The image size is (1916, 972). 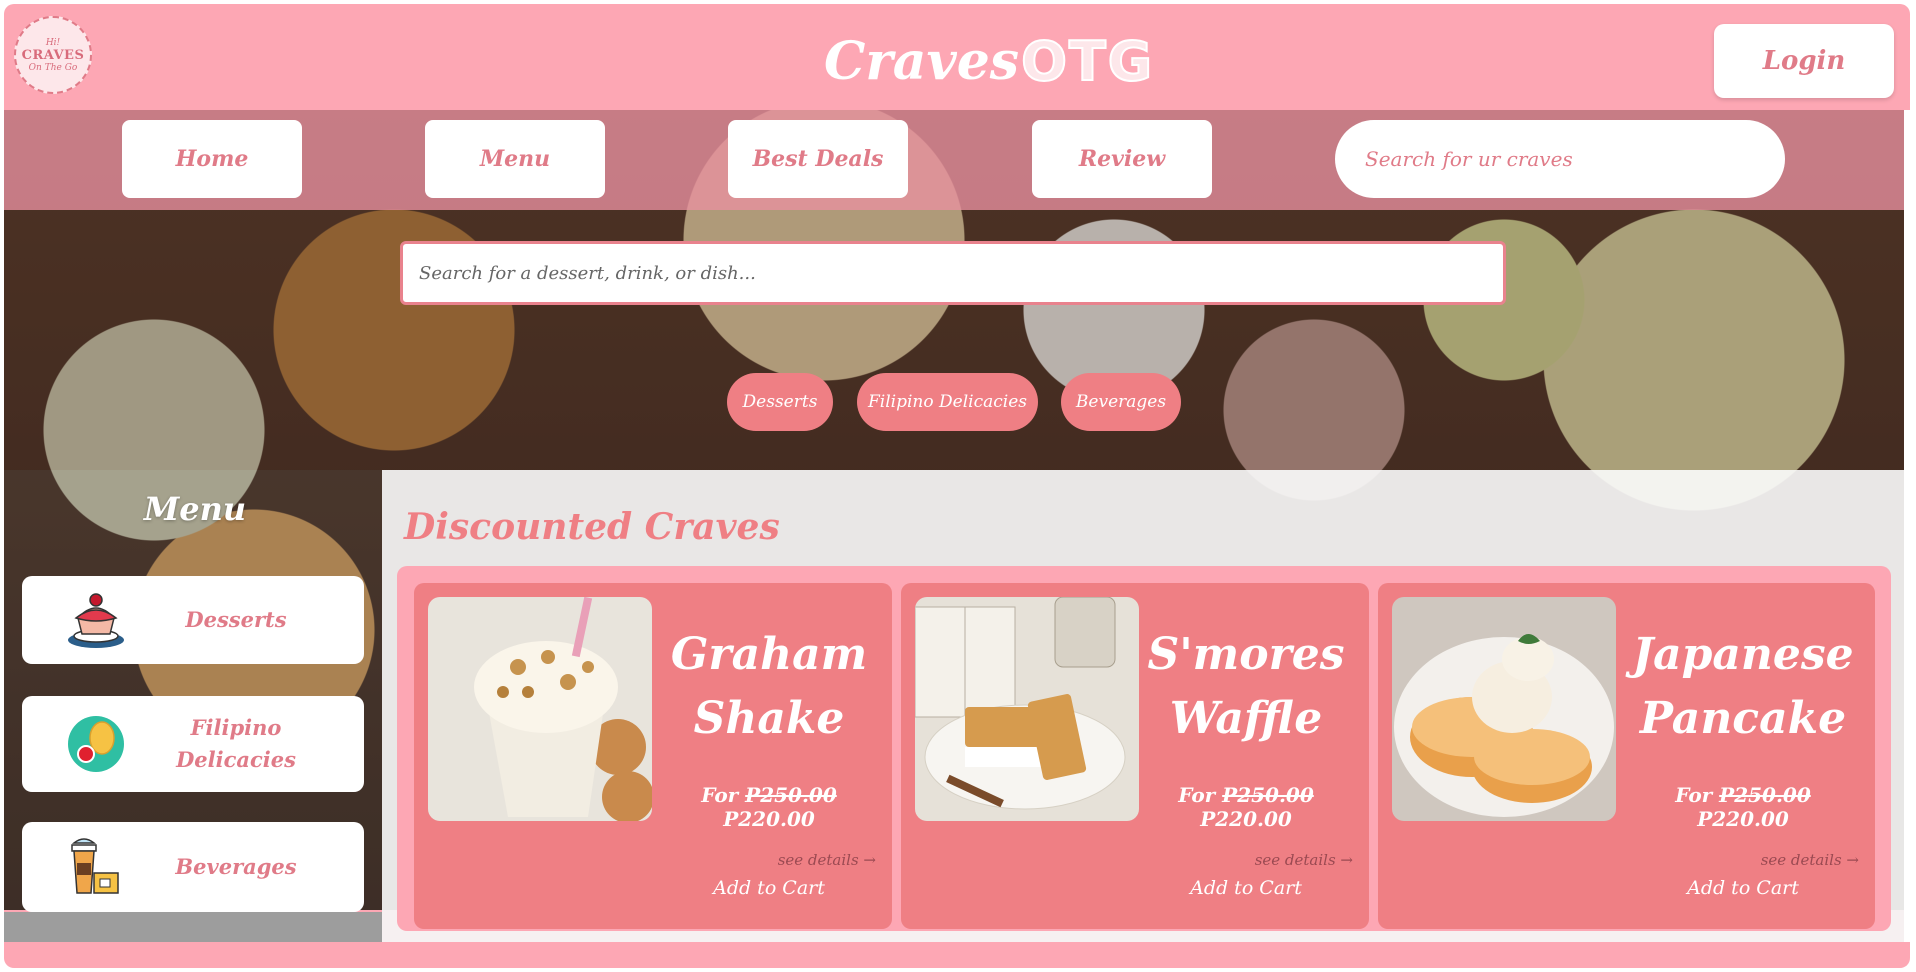 What do you see at coordinates (96, 744) in the screenshot?
I see `mango-icon` at bounding box center [96, 744].